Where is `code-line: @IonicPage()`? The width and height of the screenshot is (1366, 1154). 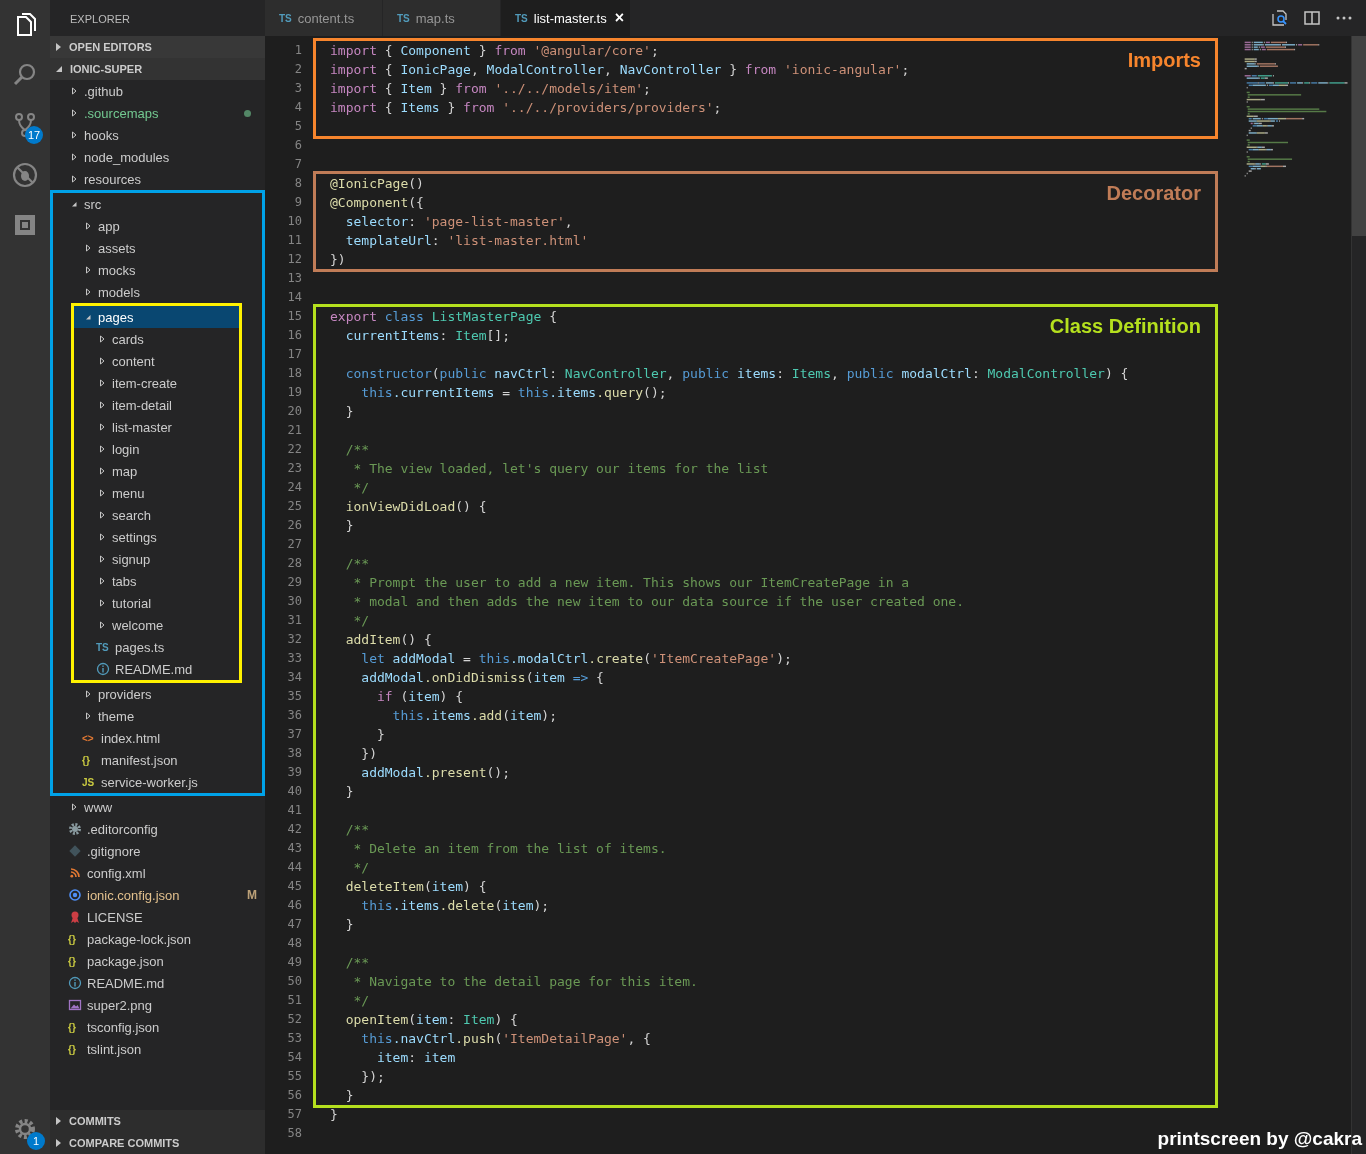
code-line: @IonicPage() is located at coordinates (377, 184).